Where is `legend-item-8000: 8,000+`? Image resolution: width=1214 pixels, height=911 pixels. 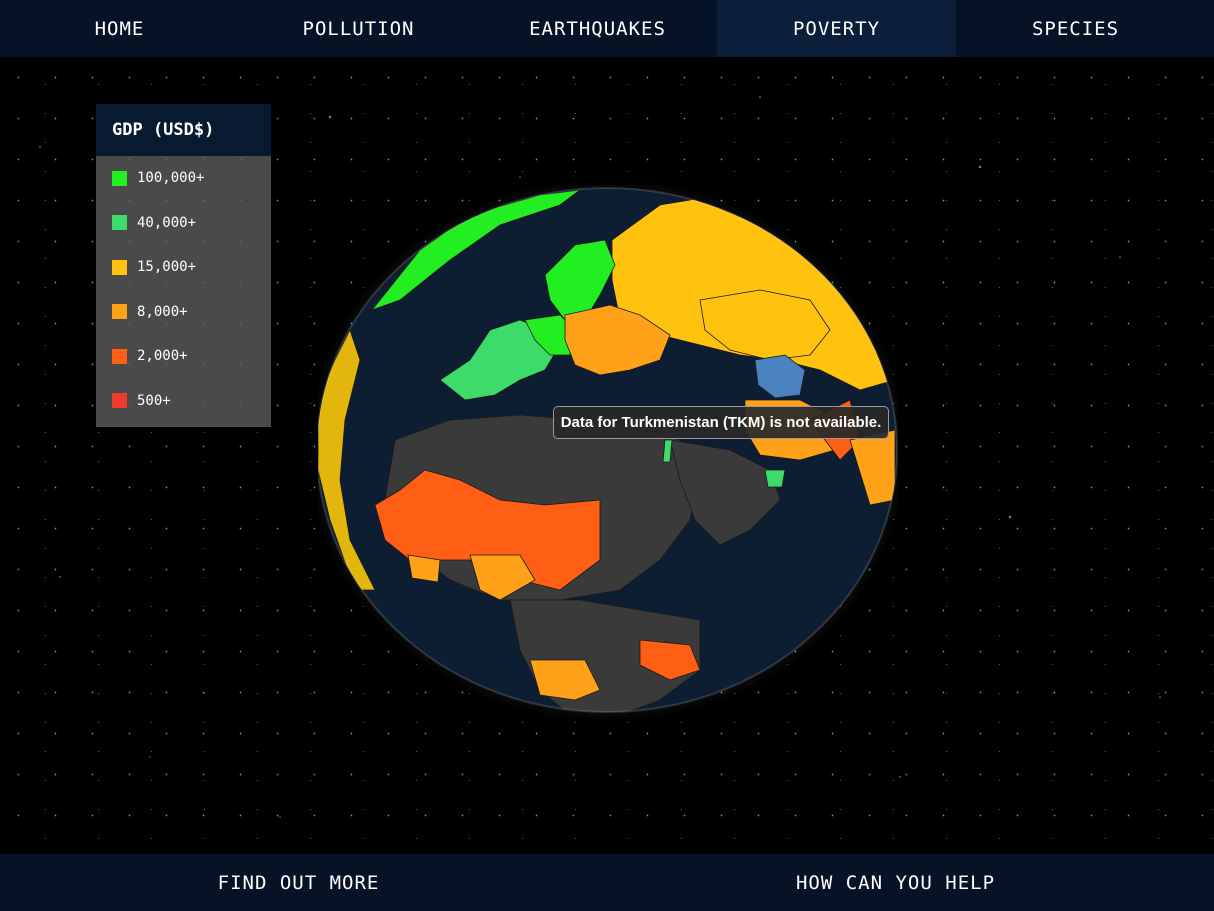
legend-item-8000: 8,000+ is located at coordinates (183, 312).